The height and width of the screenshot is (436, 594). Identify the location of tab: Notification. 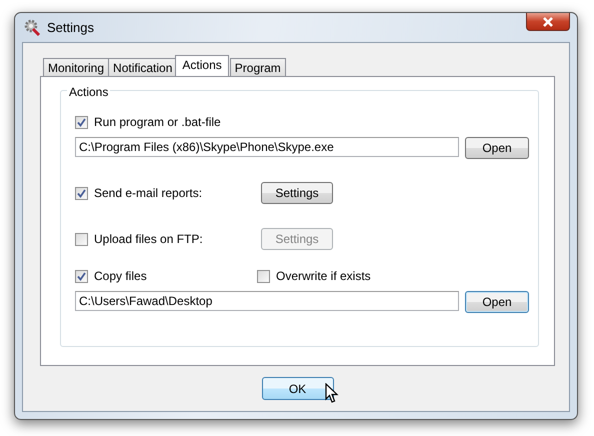
(143, 67).